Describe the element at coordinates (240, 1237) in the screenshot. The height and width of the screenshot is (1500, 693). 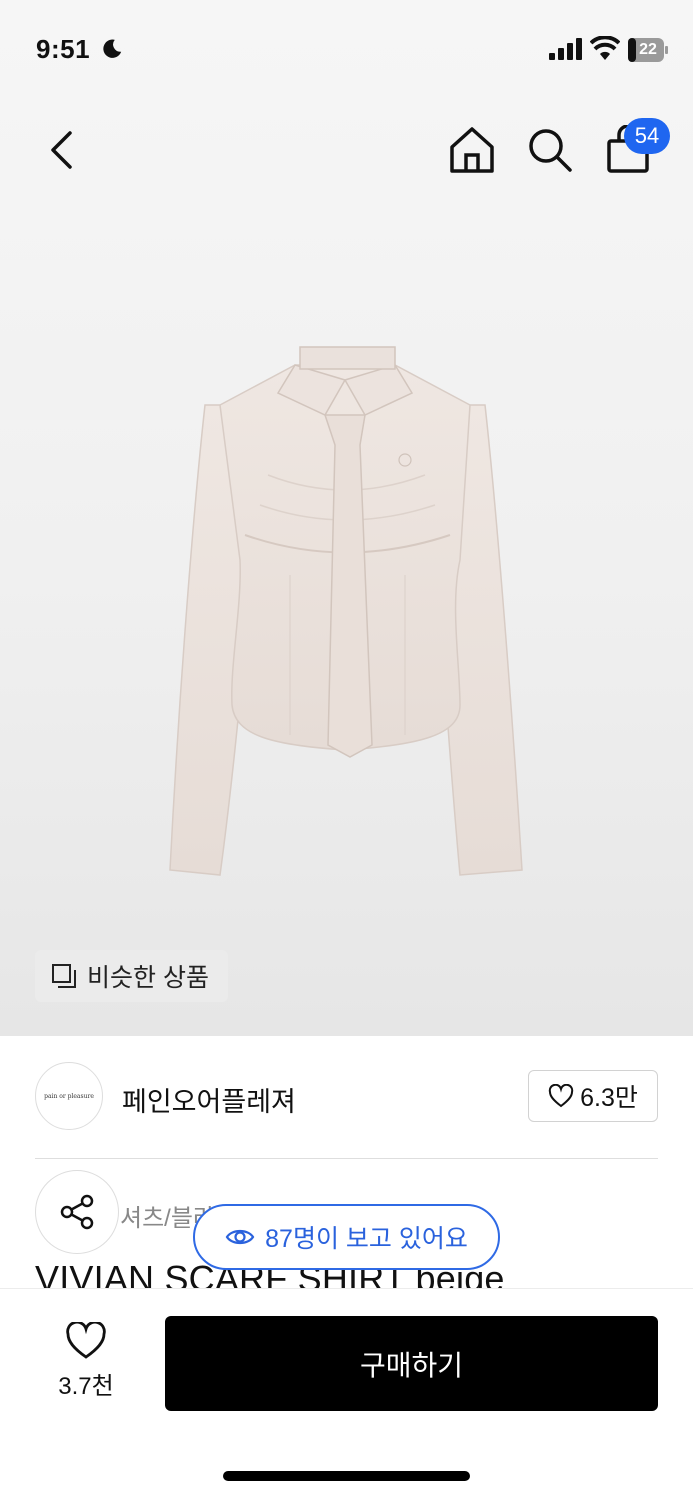
I see `eye-icon` at that location.